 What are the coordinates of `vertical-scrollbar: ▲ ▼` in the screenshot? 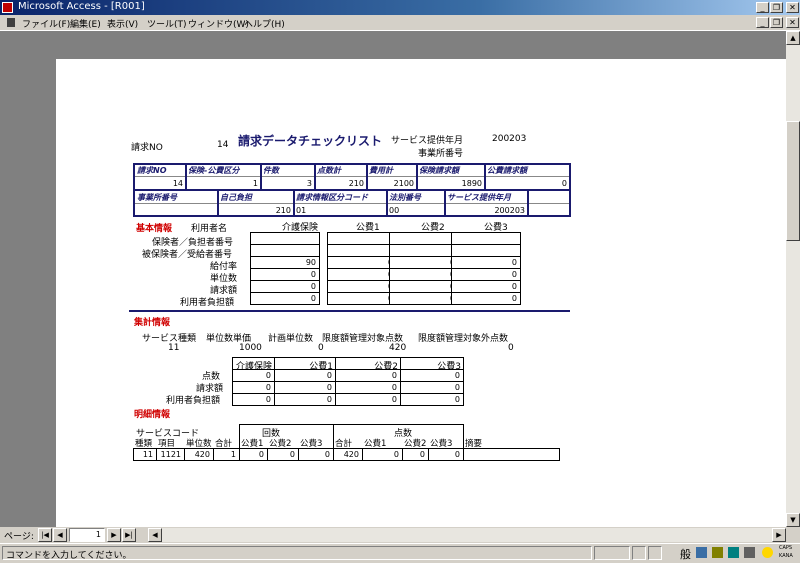 It's located at (793, 279).